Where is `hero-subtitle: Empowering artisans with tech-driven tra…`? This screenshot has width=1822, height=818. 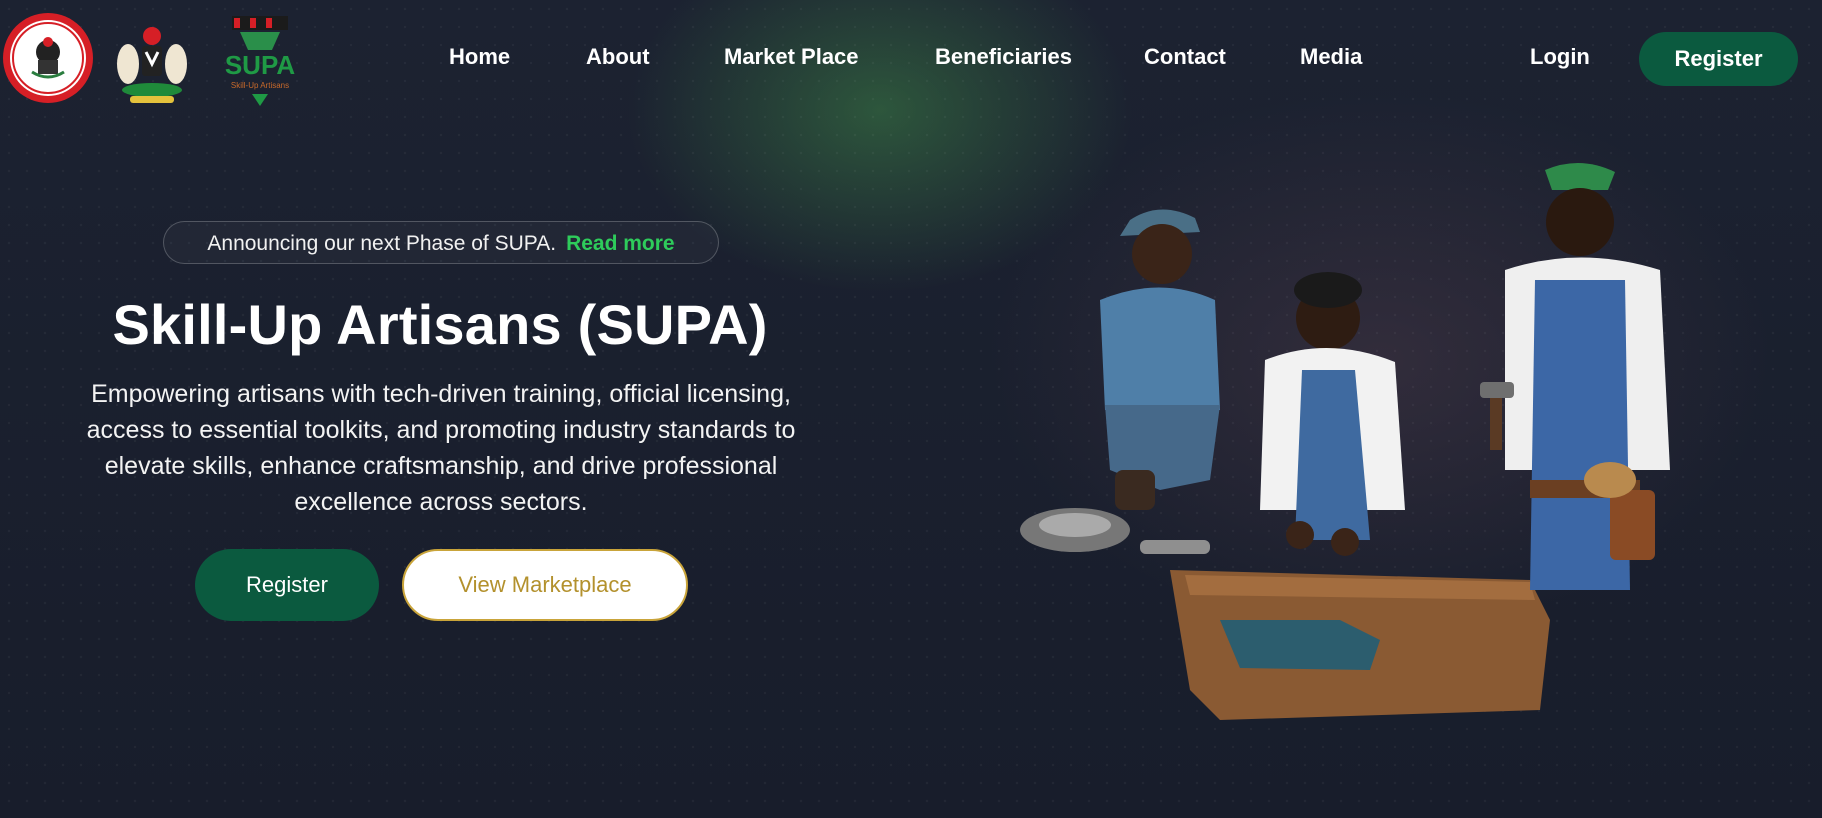 hero-subtitle: Empowering artisans with tech-driven tra… is located at coordinates (441, 448).